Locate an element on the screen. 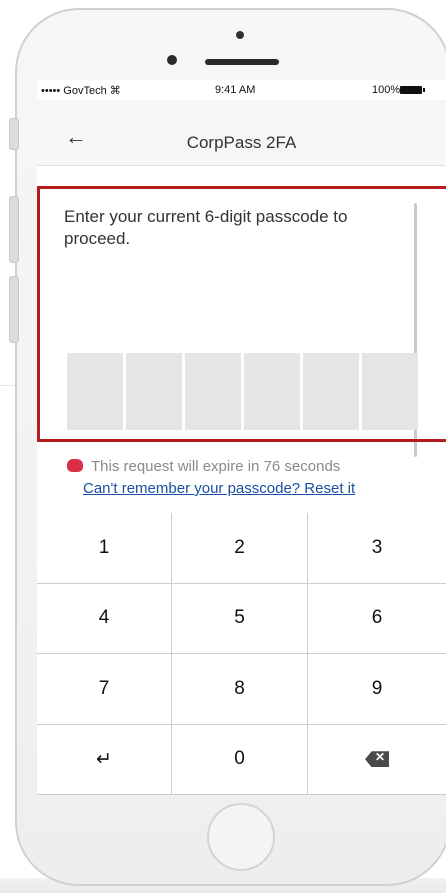 This screenshot has height=893, width=446. key-9: 9 is located at coordinates (377, 689).